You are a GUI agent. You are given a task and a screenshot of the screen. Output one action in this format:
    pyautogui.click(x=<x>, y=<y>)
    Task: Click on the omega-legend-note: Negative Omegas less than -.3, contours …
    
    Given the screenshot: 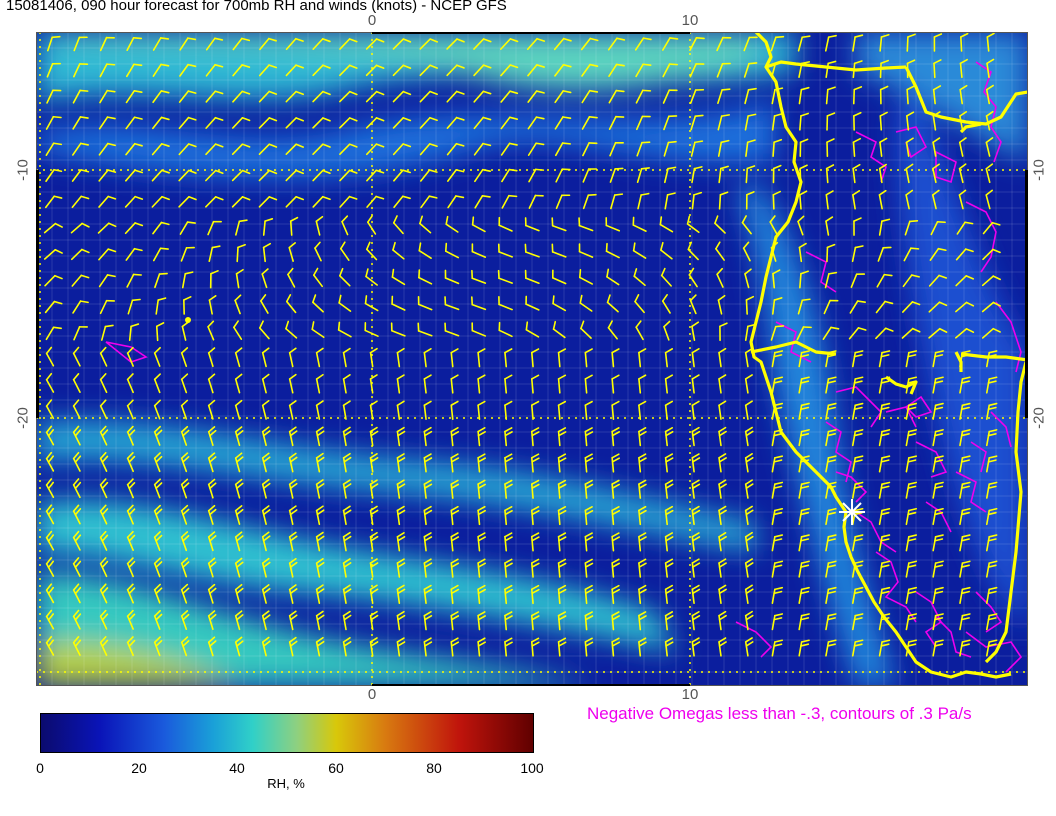 What is the action you would take?
    pyautogui.click(x=779, y=713)
    